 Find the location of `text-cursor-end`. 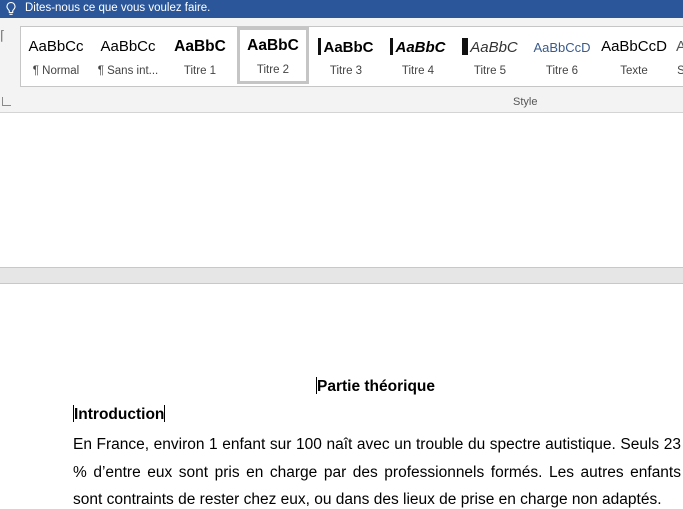

text-cursor-end is located at coordinates (165, 413).